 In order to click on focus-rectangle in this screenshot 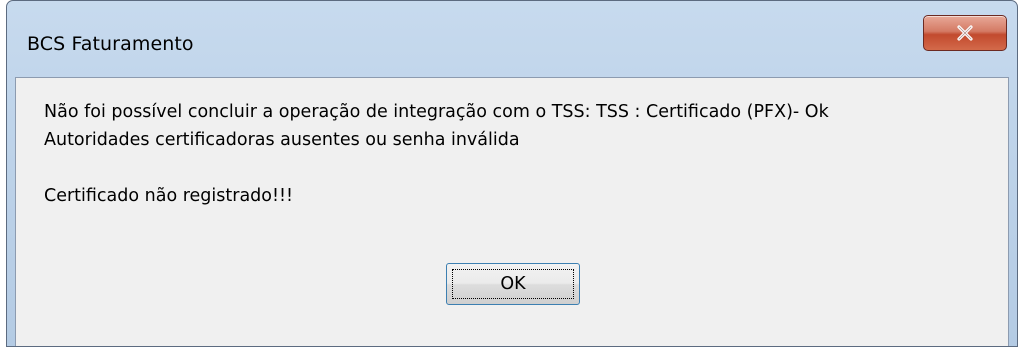, I will do `click(513, 284)`.